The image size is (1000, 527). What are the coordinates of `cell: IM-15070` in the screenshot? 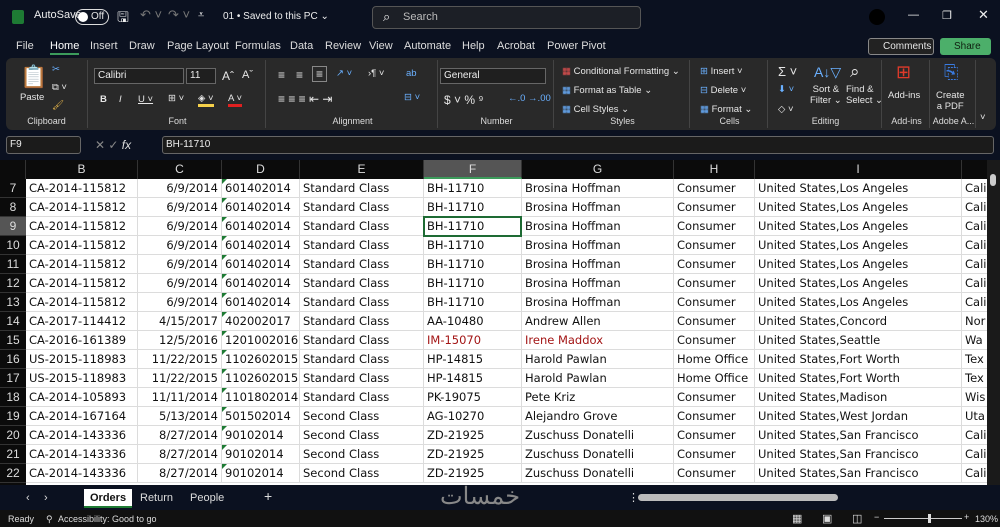 It's located at (473, 340).